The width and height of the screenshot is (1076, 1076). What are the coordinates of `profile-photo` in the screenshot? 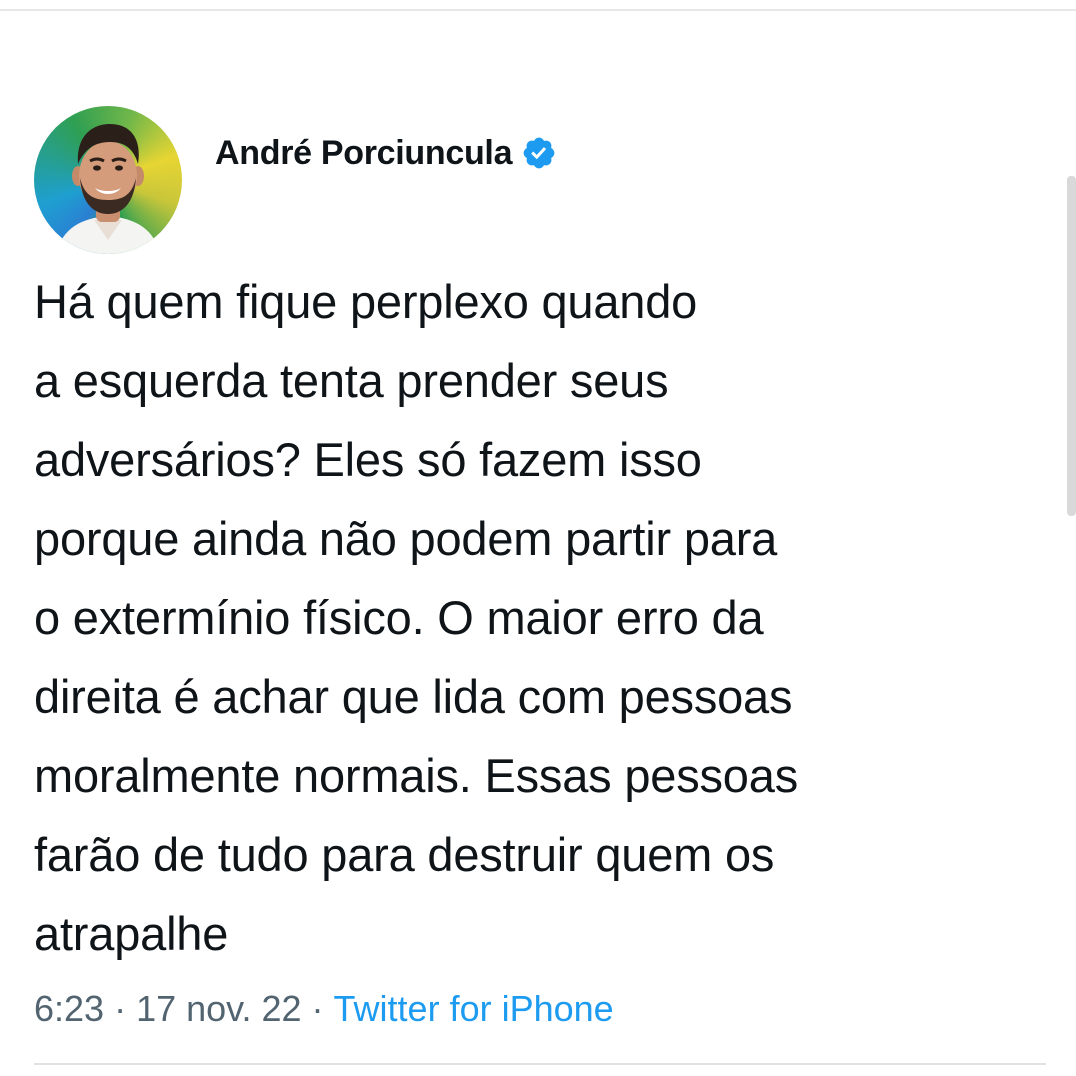 It's located at (108, 189).